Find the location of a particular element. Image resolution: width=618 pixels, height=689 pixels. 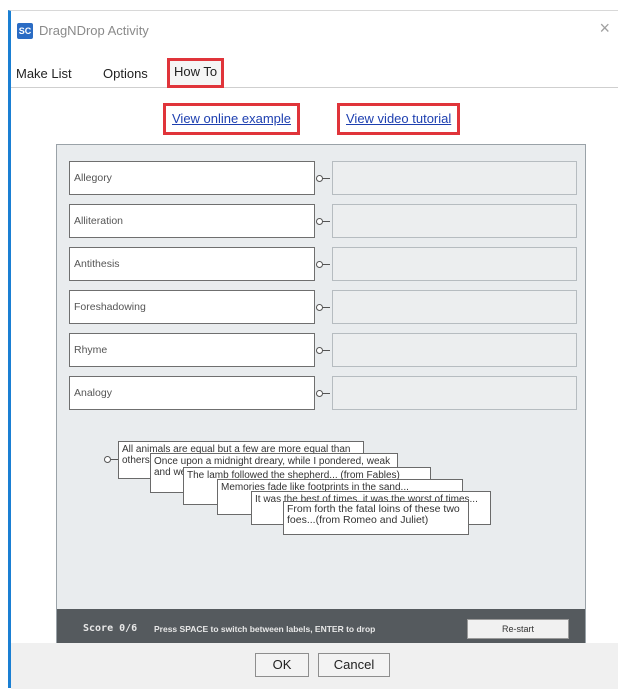

title-bar: SC DragNDrop Activity × is located at coordinates (314, 29).